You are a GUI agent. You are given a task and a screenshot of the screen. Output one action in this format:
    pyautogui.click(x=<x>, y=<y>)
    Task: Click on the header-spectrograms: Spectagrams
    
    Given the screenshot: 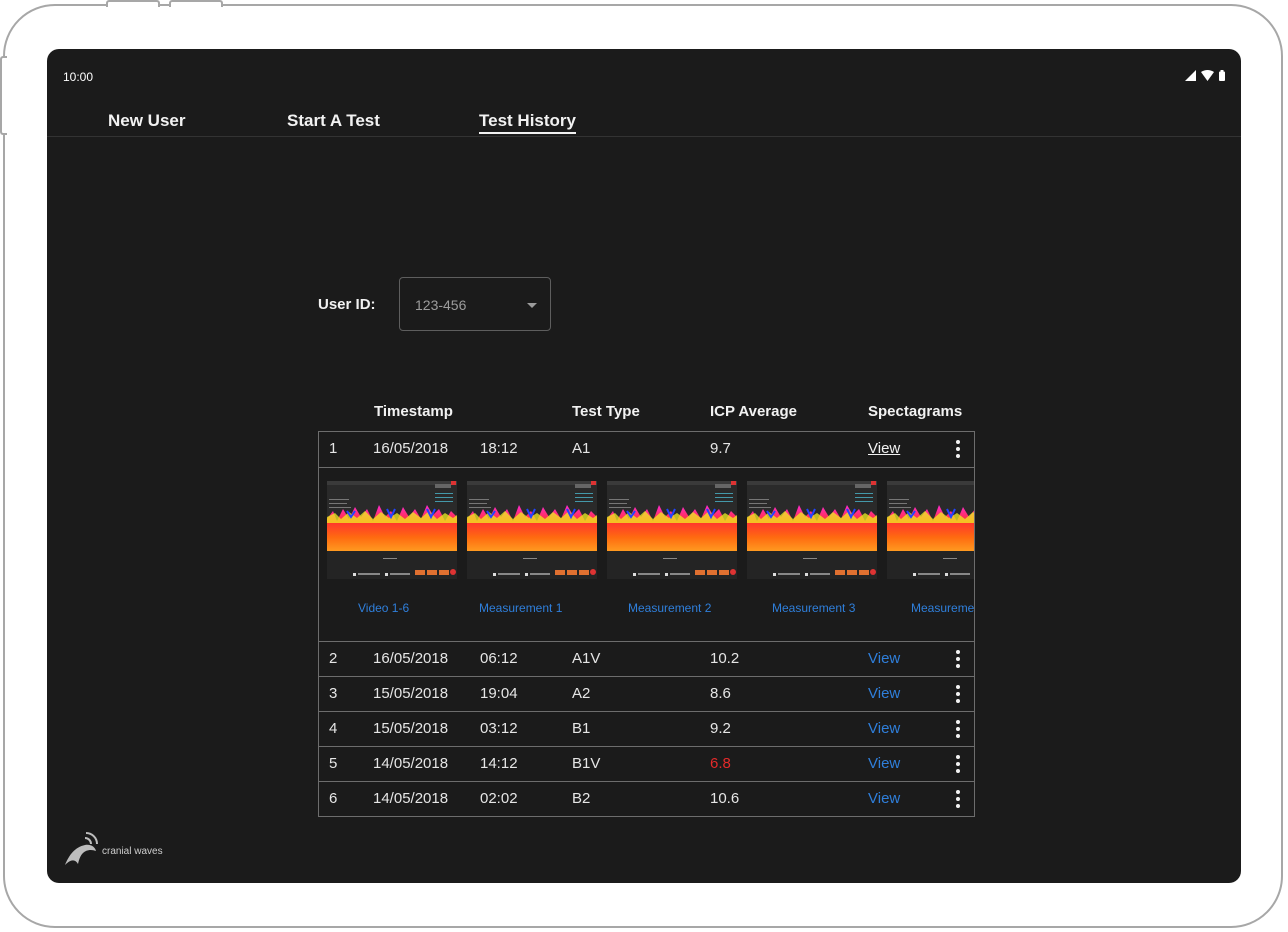 What is the action you would take?
    pyautogui.click(x=915, y=411)
    